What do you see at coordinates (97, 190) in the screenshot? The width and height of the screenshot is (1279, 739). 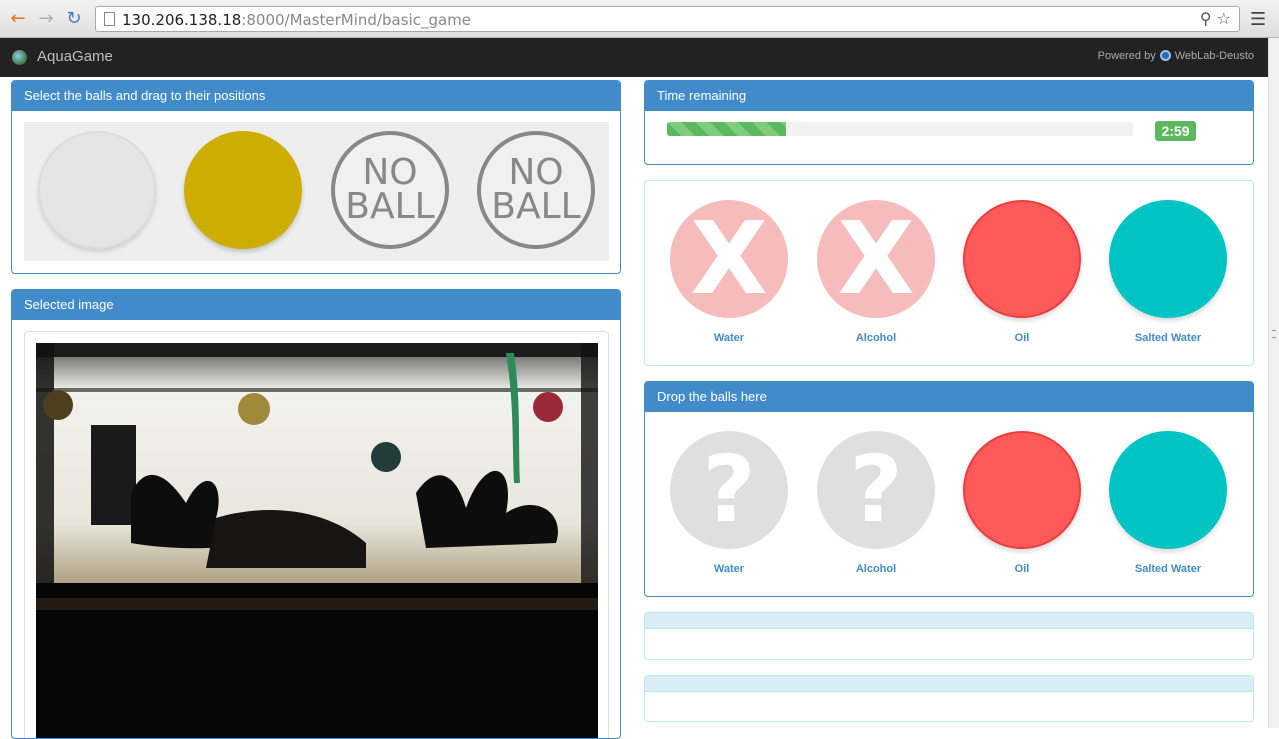 I see `selectable-ball-empty` at bounding box center [97, 190].